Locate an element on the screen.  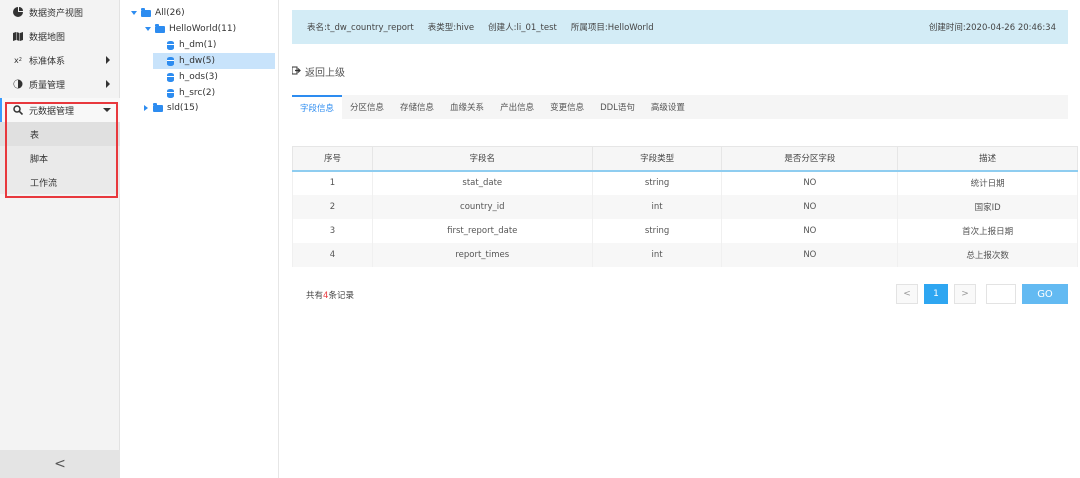
tree-node-label: All(26) is located at coordinates (170, 13).